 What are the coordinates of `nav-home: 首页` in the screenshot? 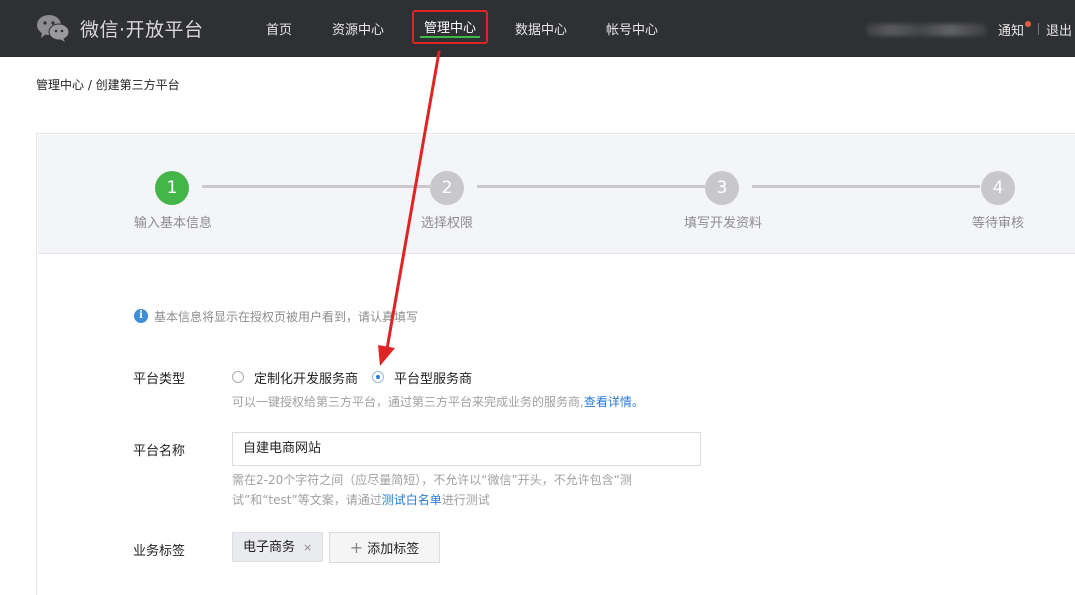 It's located at (279, 28).